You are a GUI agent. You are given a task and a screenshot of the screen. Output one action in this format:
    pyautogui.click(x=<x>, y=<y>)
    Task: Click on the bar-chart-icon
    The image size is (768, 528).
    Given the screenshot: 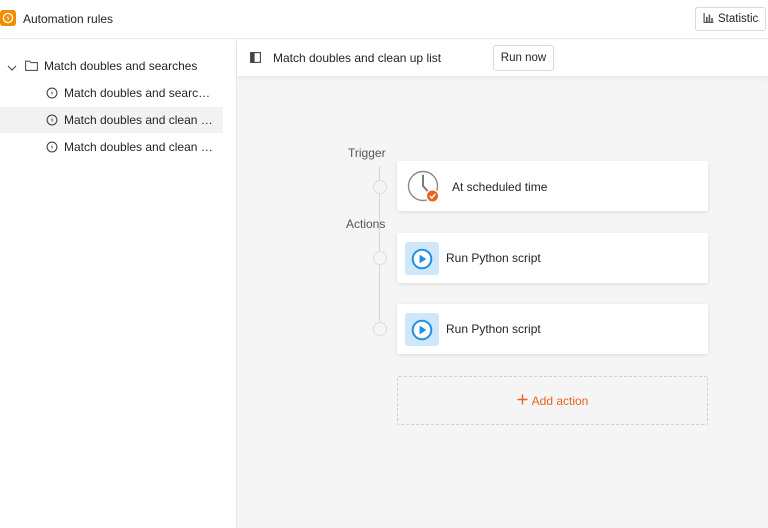 What is the action you would take?
    pyautogui.click(x=708, y=19)
    